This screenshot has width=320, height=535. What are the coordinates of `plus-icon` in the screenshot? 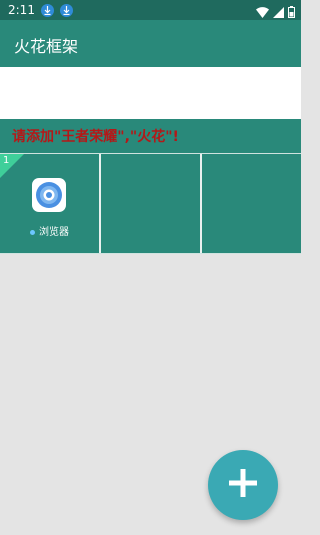 It's located at (243, 485).